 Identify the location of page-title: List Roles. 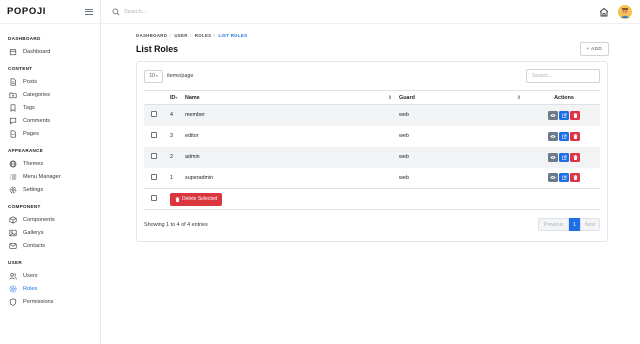
(157, 49).